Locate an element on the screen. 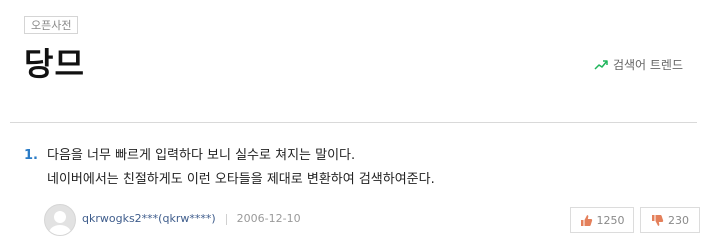 This screenshot has height=247, width=707. author-meta: qkrwogks2***(qkrw****) 2006-12-10 is located at coordinates (191, 219).